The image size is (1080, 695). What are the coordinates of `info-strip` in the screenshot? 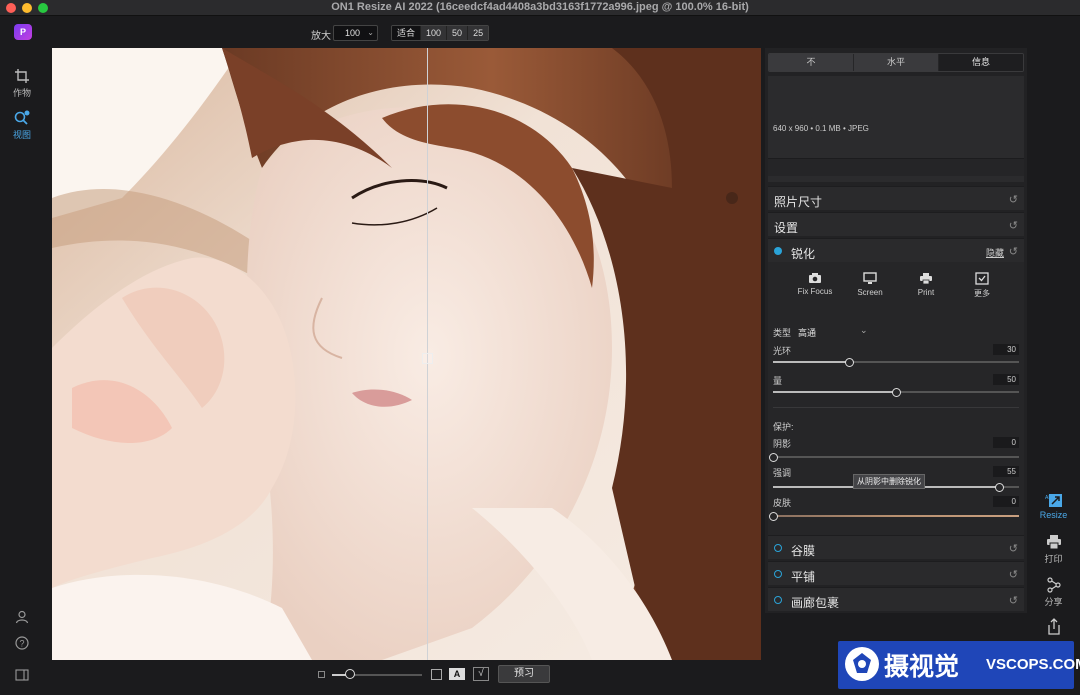 It's located at (896, 167).